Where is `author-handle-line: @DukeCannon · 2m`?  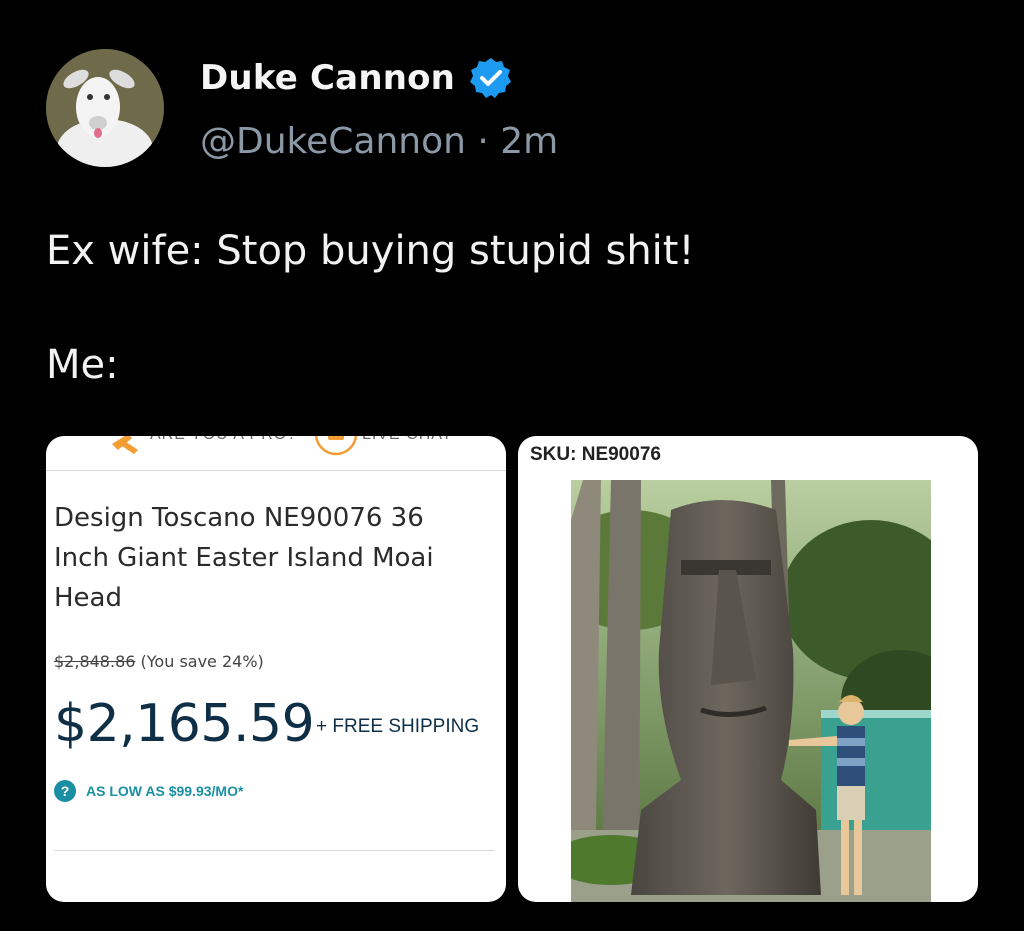 author-handle-line: @DukeCannon · 2m is located at coordinates (379, 141).